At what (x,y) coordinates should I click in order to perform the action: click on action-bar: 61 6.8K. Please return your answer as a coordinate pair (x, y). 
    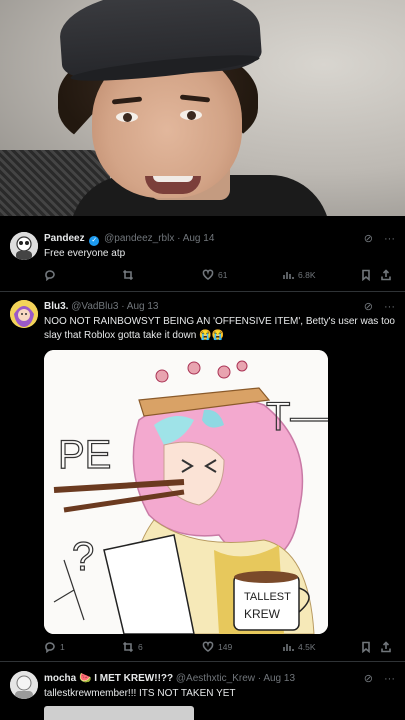
    Looking at the image, I should click on (219, 277).